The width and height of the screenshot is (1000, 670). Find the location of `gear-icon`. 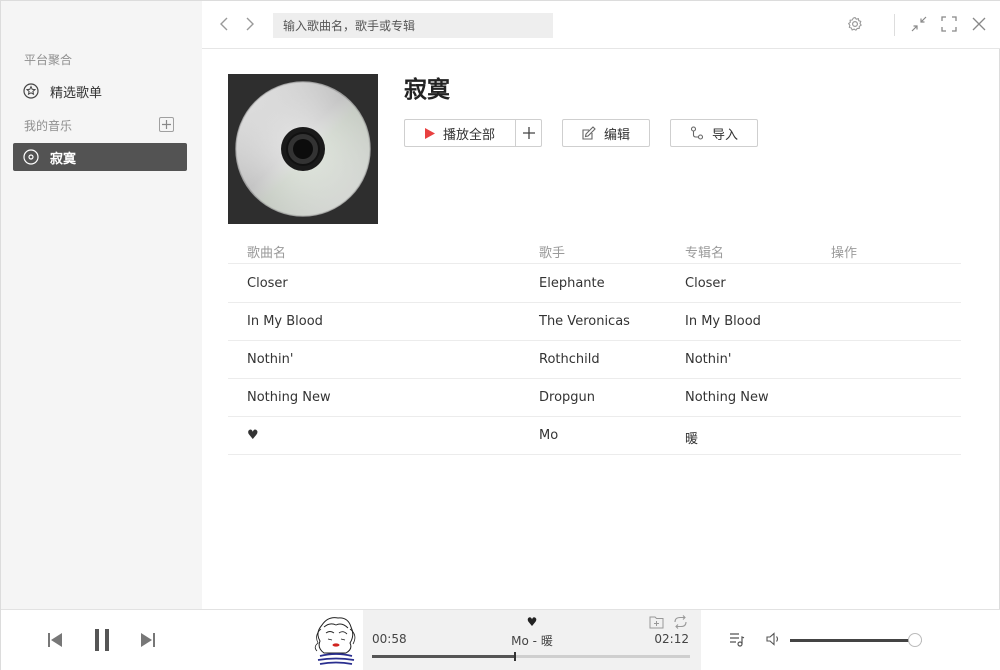

gear-icon is located at coordinates (855, 23).